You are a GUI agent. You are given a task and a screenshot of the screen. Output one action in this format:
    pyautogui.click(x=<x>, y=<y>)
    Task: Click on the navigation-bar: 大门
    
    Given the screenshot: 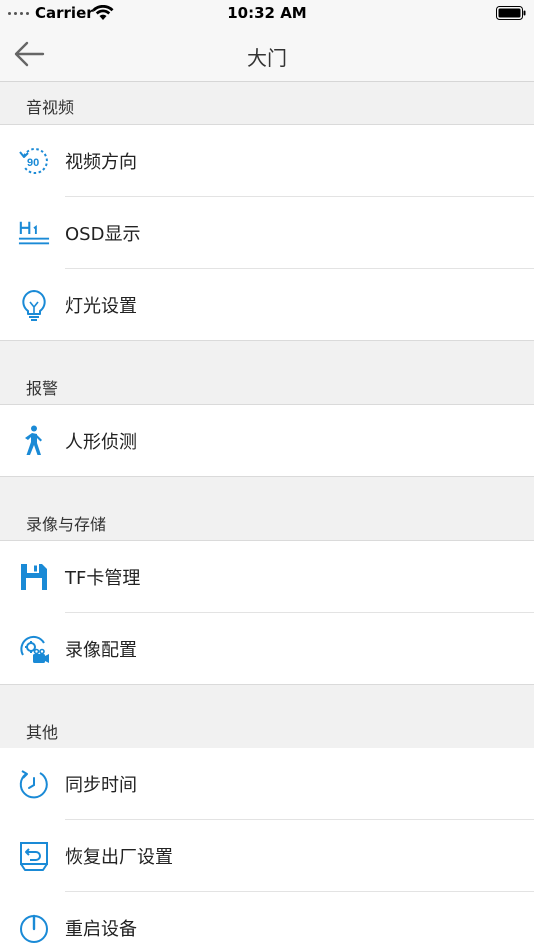 What is the action you would take?
    pyautogui.click(x=267, y=55)
    